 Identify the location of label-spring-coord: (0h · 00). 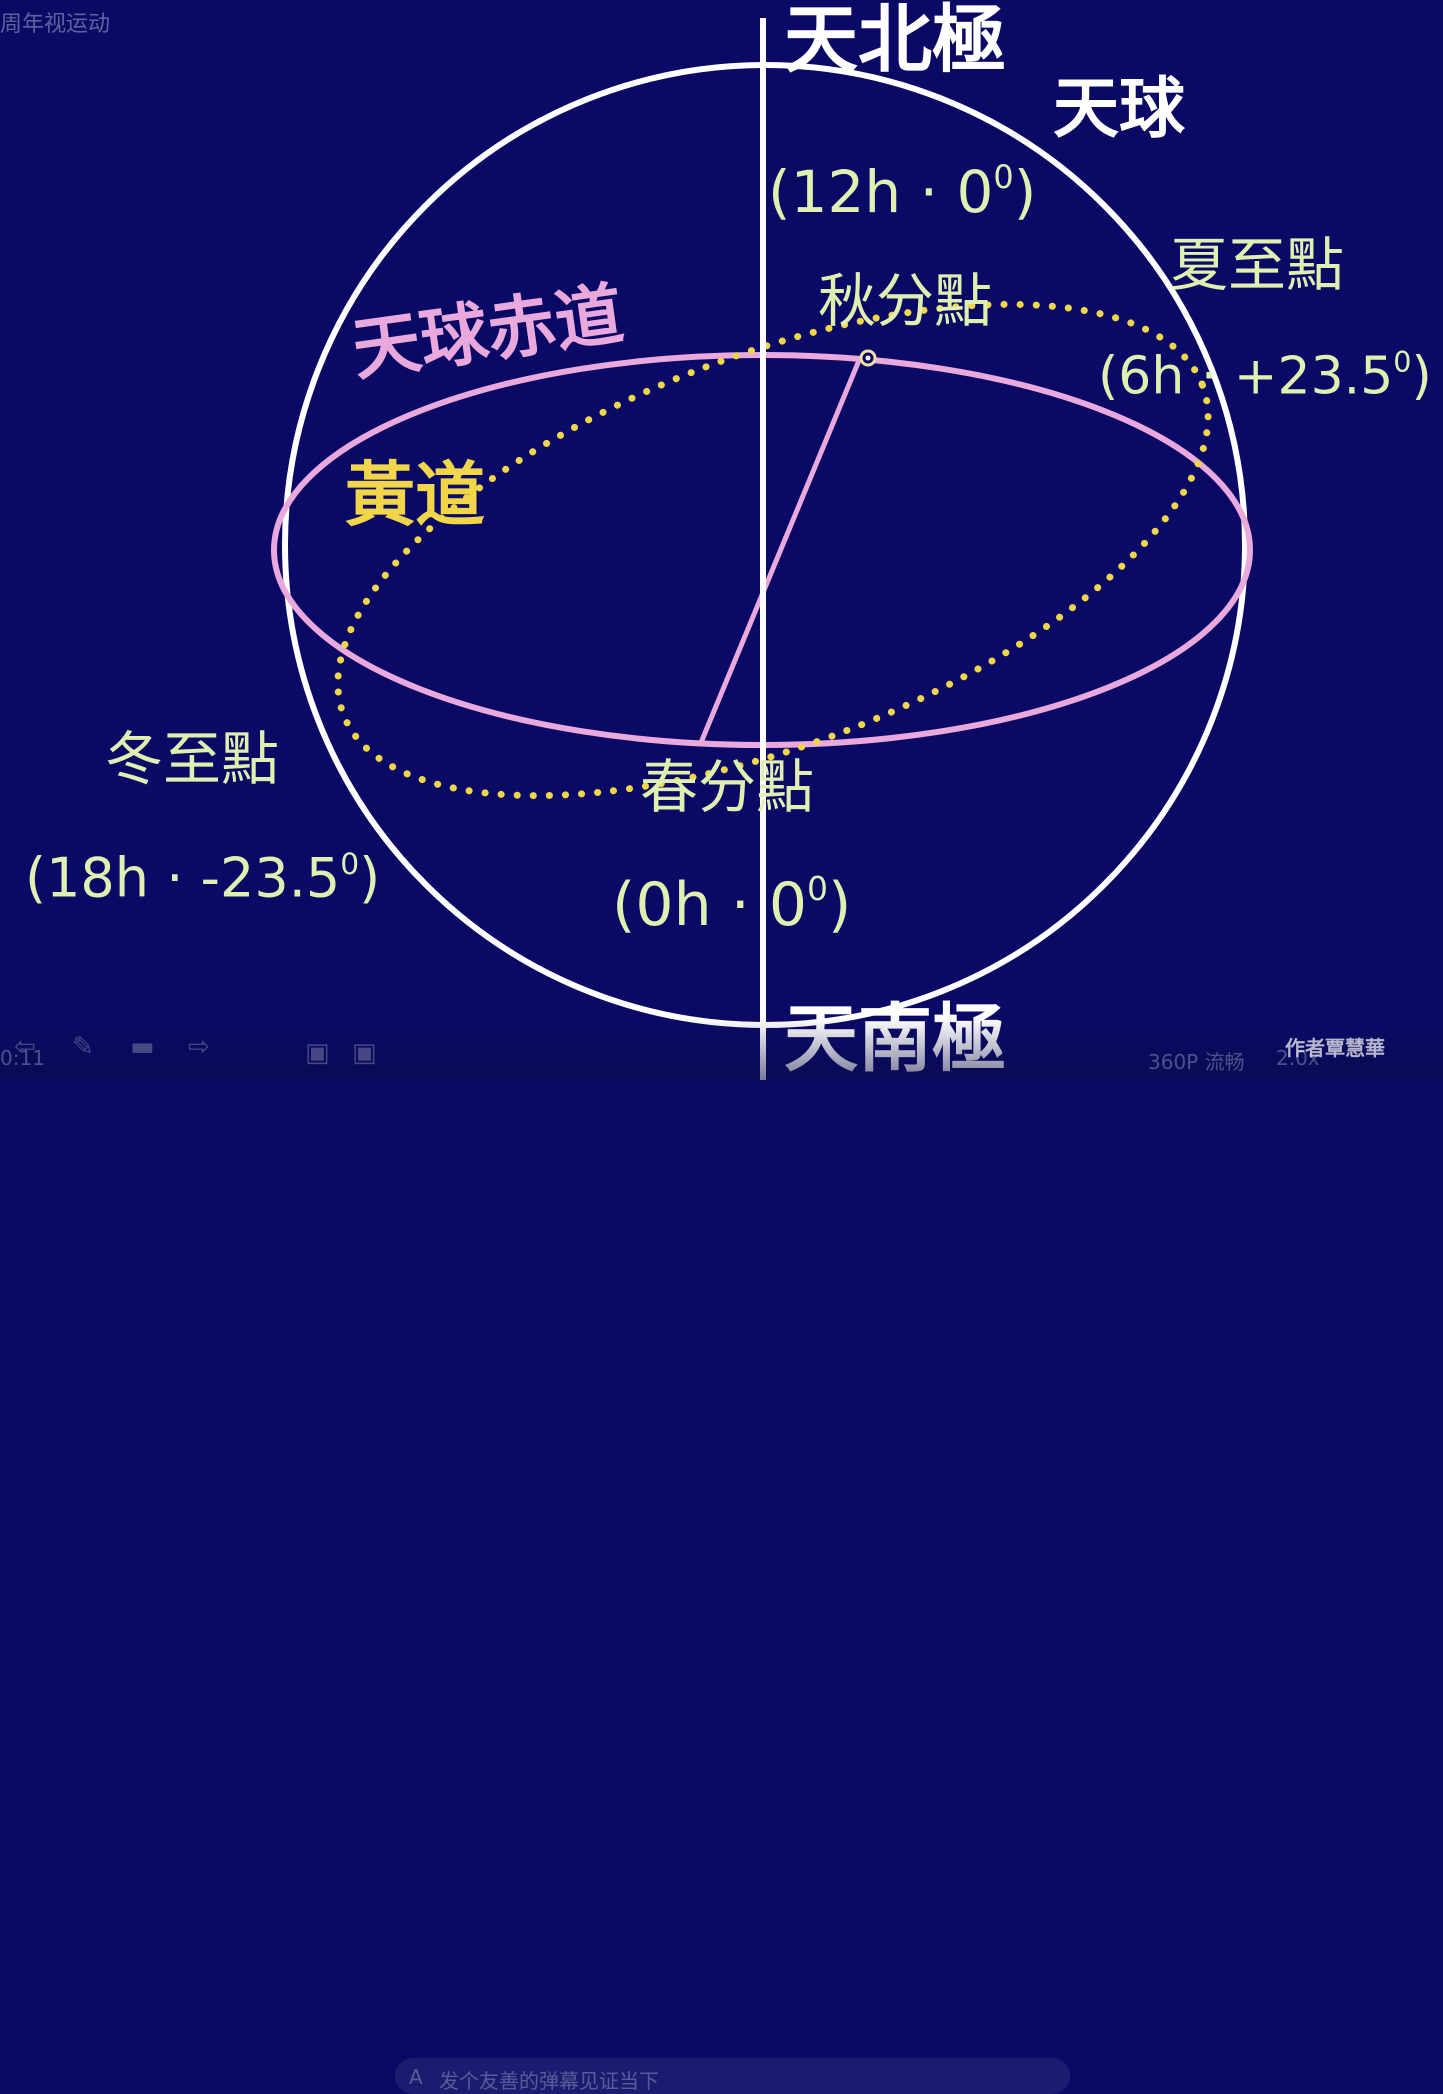
(732, 904).